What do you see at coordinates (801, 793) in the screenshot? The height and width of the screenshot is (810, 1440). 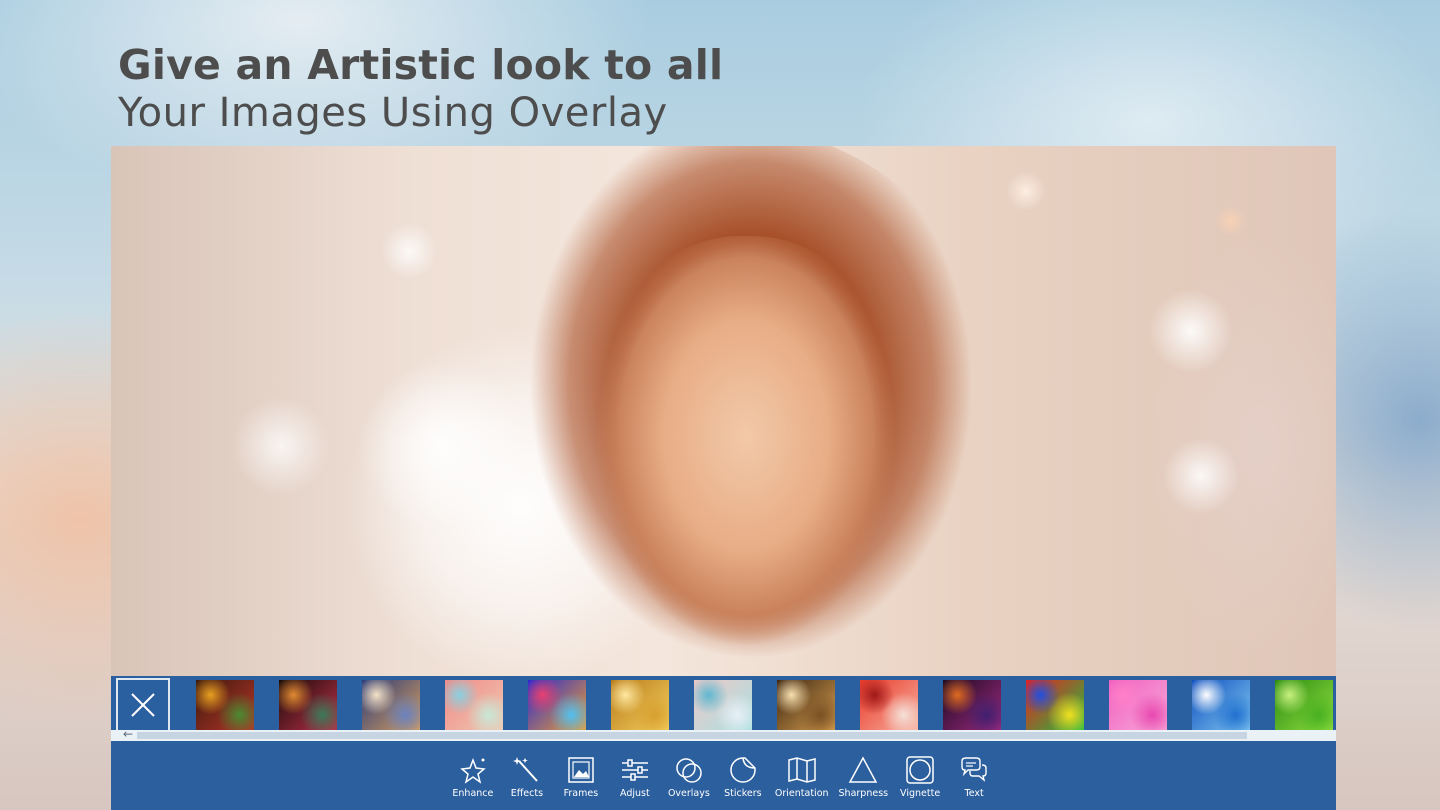 I see `tool-label: Orientation` at bounding box center [801, 793].